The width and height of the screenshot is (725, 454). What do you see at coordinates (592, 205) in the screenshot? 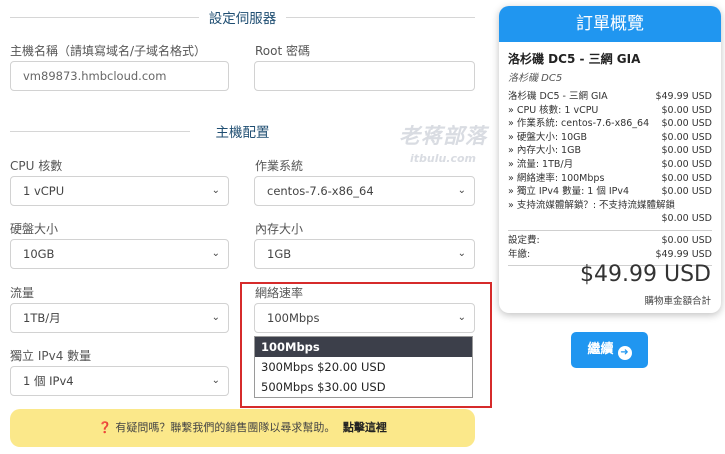
I see `summary-row: » 支持流媒體解鎖？: 不支持流媒體解鎖` at bounding box center [592, 205].